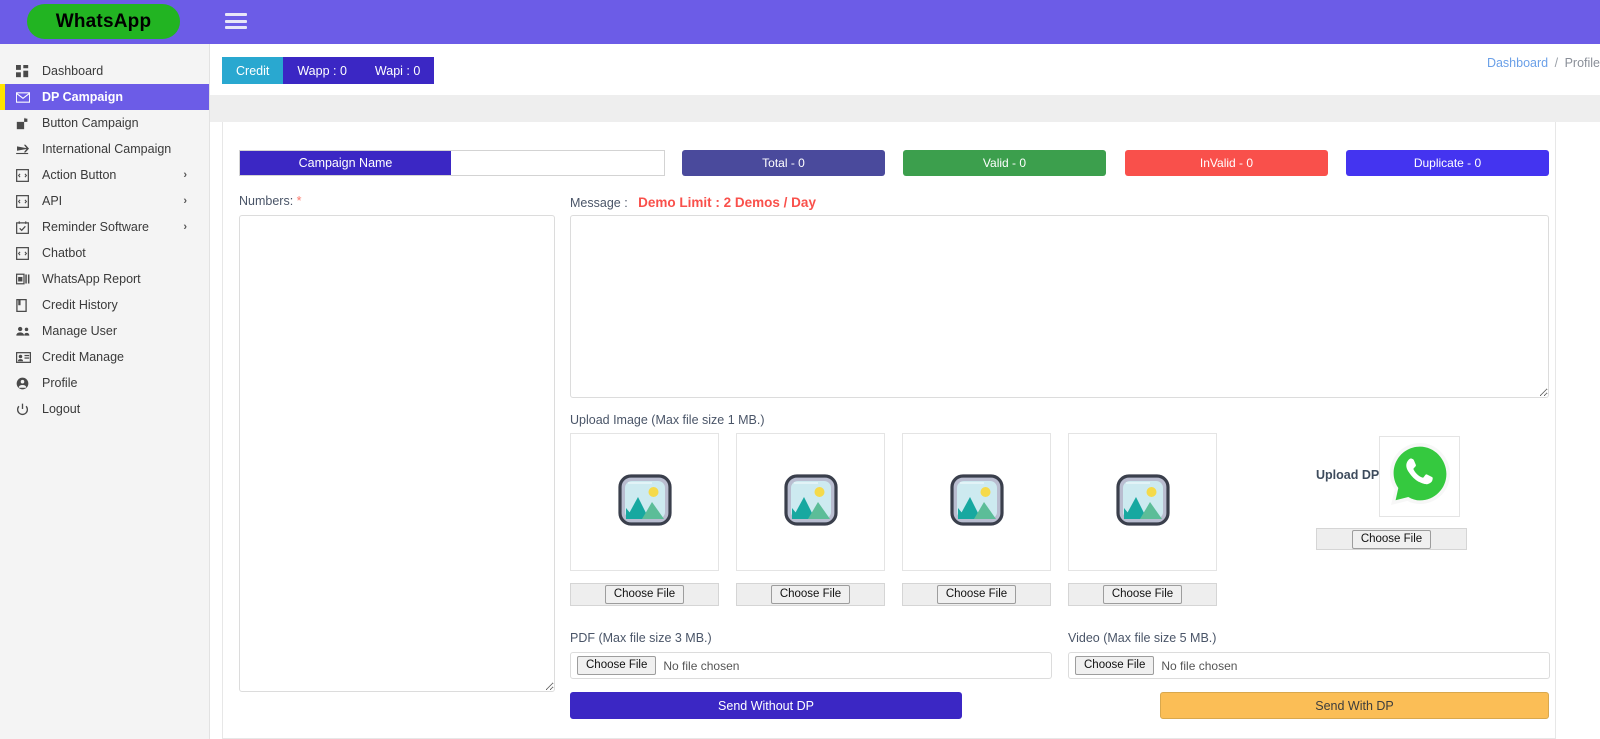 This screenshot has height=739, width=1600. What do you see at coordinates (83, 97) in the screenshot?
I see `sidebar-item-label: DP Campaign` at bounding box center [83, 97].